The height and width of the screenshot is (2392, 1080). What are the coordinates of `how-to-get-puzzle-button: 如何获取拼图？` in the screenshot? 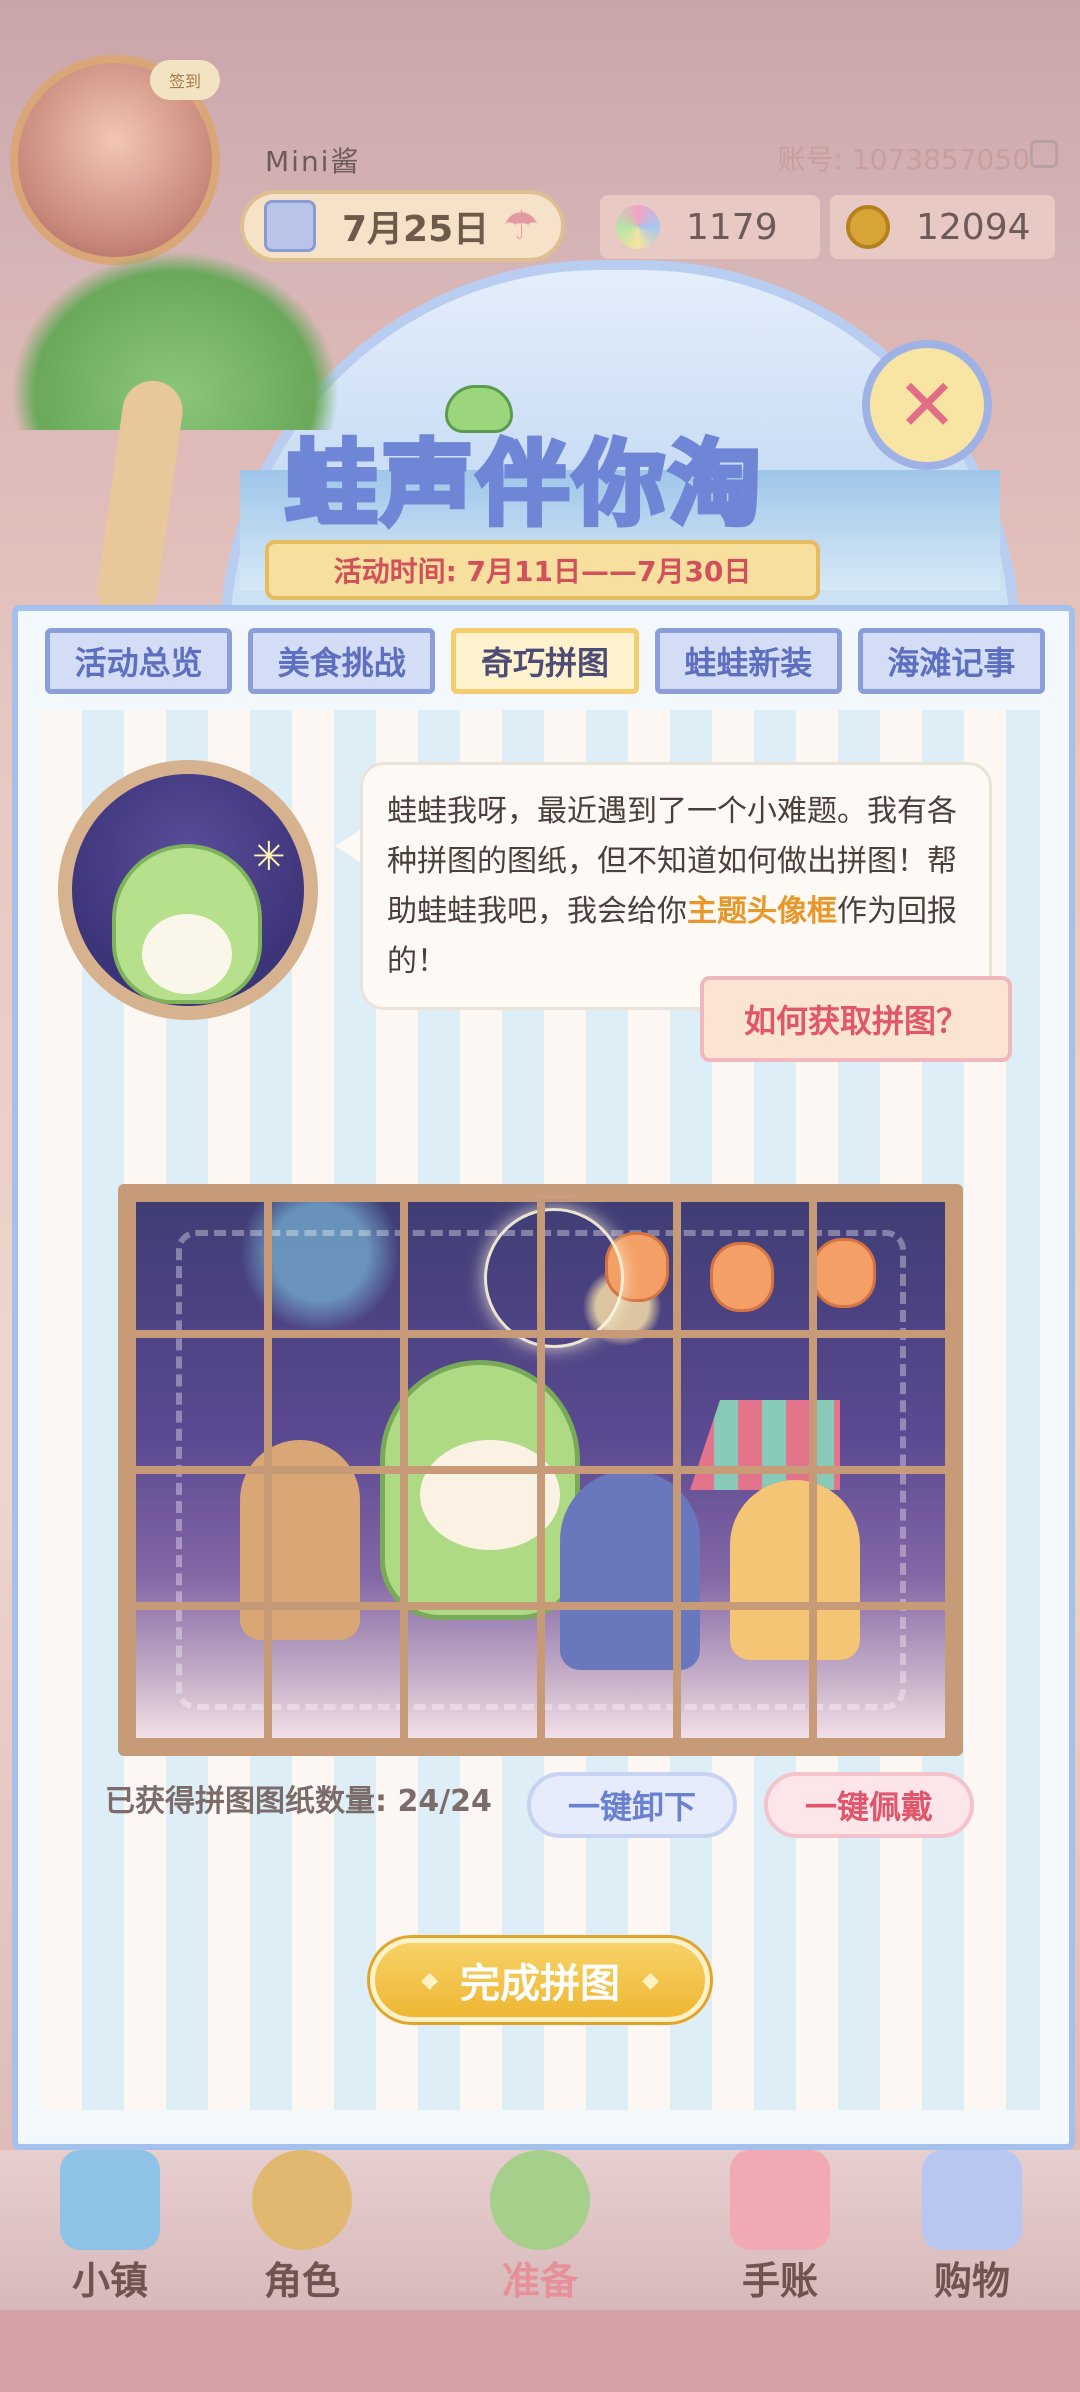 It's located at (856, 1019).